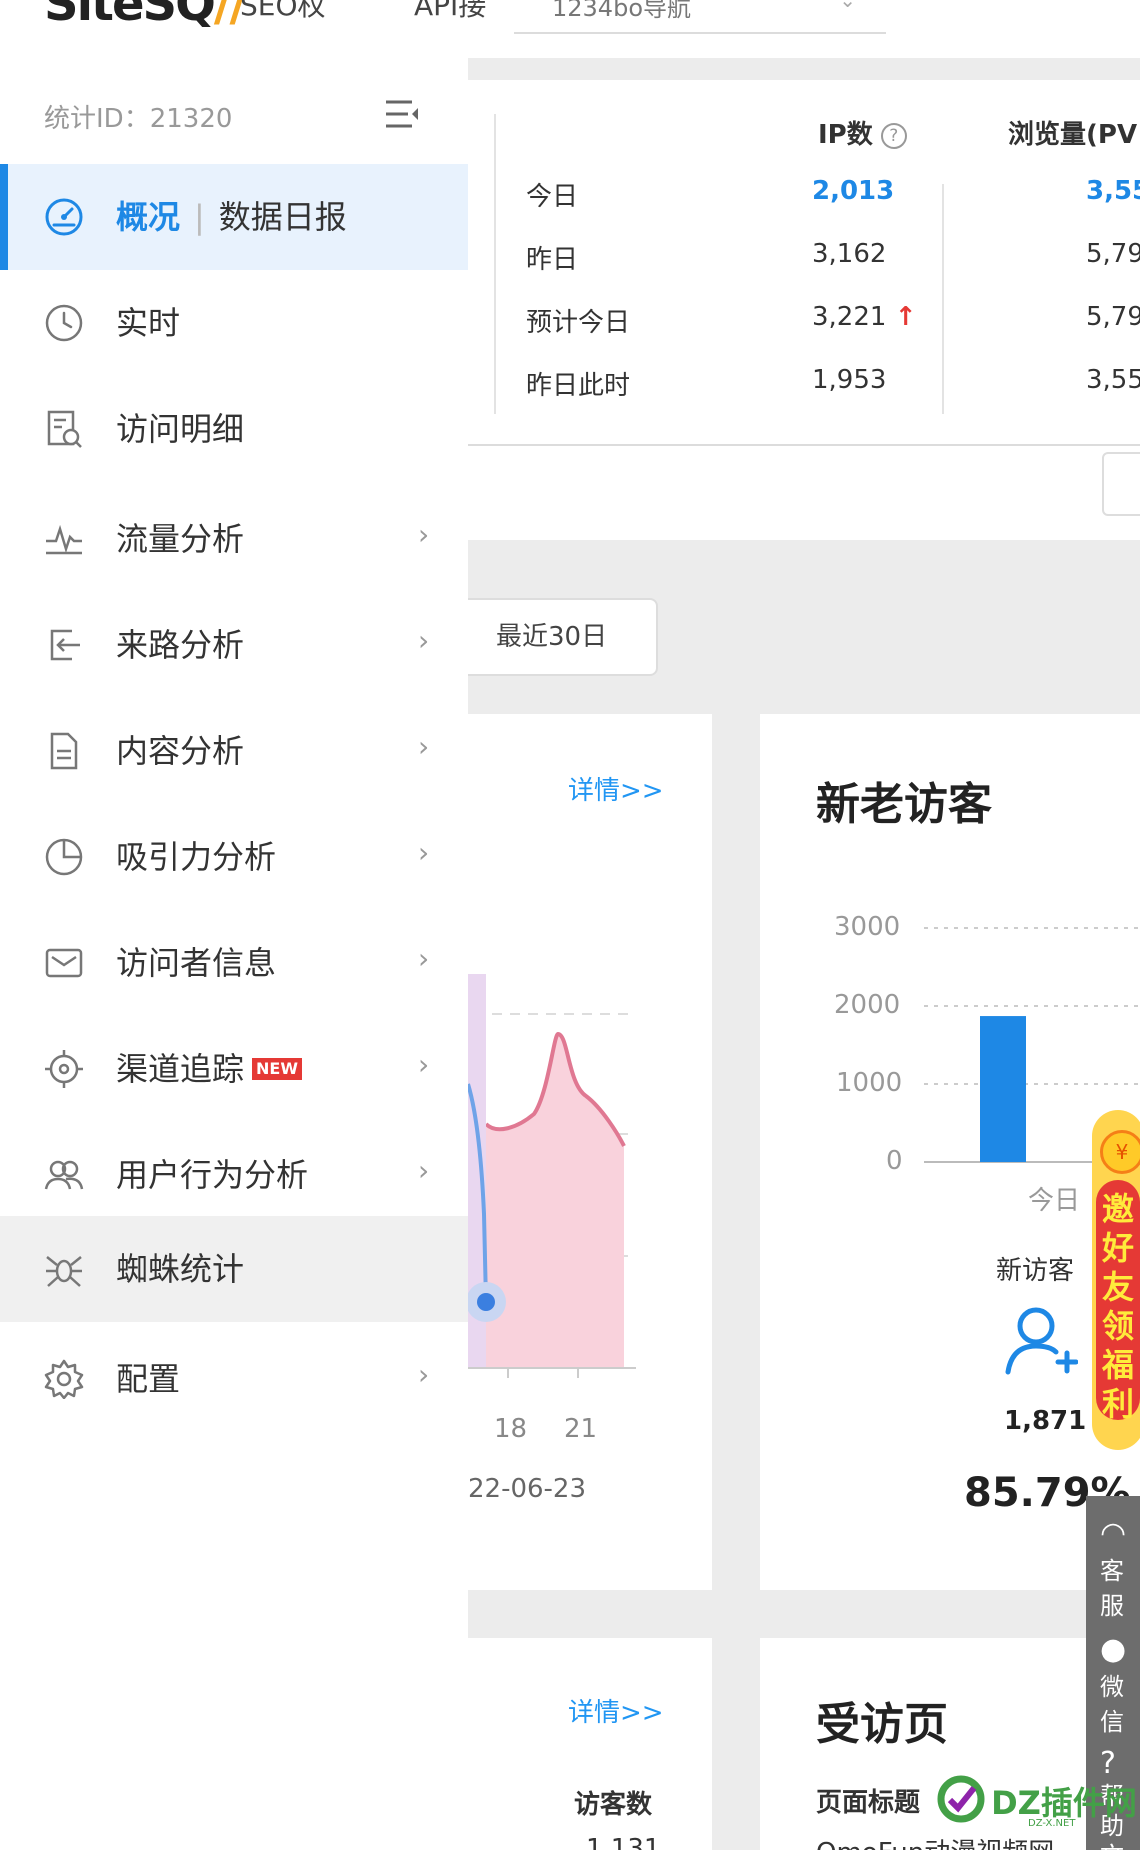 The image size is (1140, 1850). I want to click on visitors-card: 详情>> 访客数 1,131, so click(590, 1744).